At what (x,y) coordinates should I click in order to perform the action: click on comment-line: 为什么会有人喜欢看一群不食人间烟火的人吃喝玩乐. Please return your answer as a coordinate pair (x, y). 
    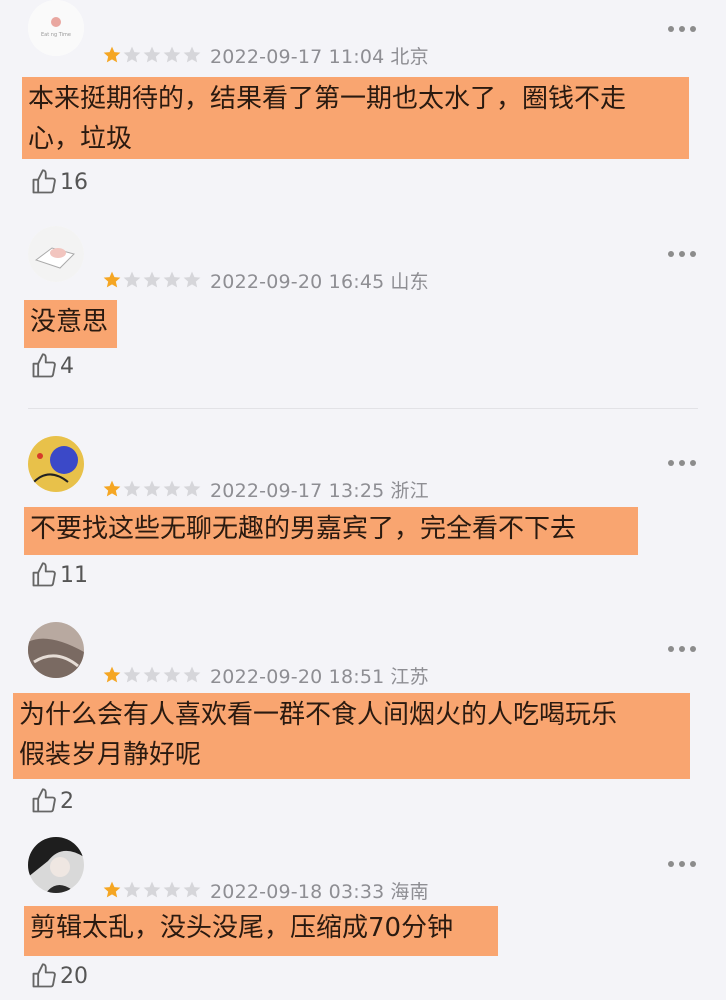
    Looking at the image, I should click on (318, 715).